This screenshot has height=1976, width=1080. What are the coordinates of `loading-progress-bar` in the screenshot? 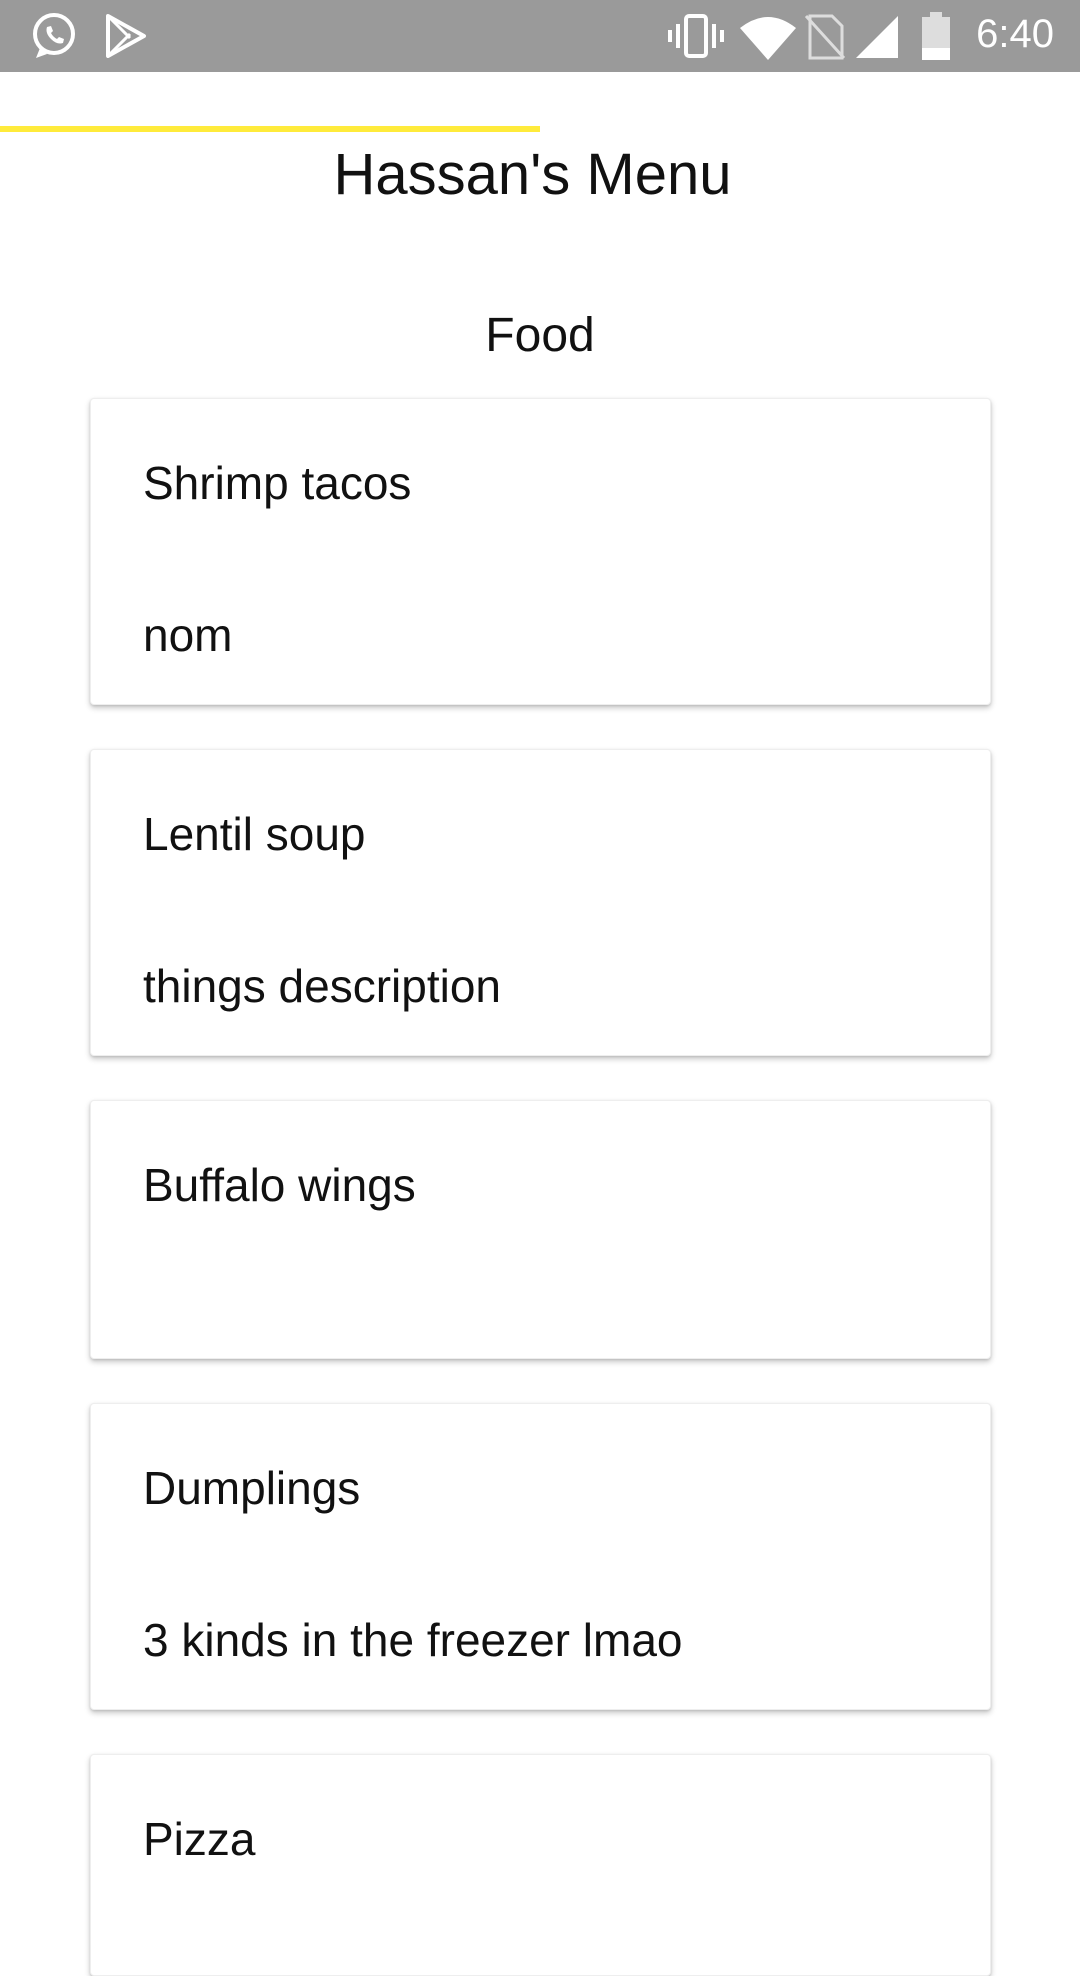 It's located at (540, 129).